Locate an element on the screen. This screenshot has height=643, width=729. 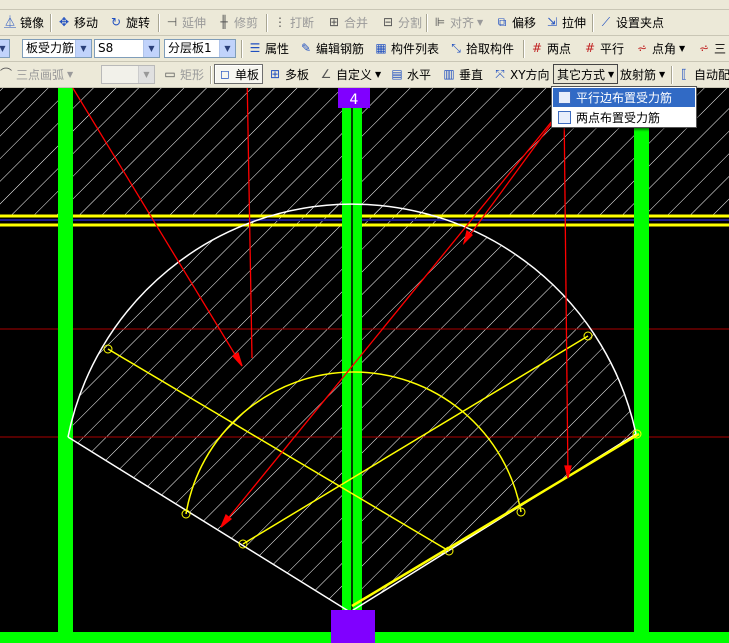
vertical-icon: ▥ is located at coordinates (449, 74).